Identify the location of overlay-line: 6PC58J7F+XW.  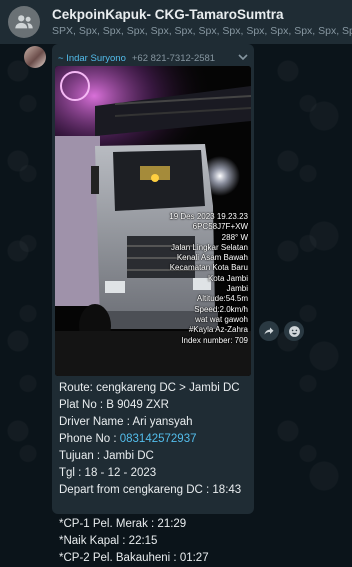
(220, 227).